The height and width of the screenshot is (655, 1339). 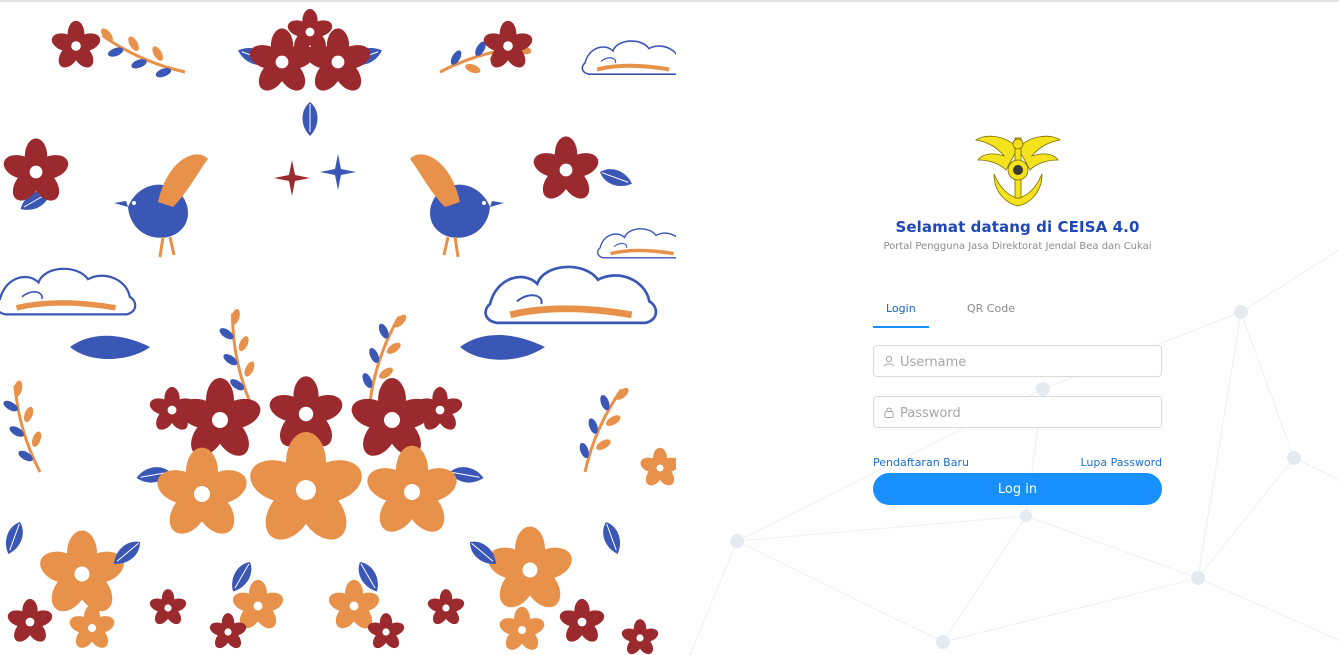 I want to click on active-tab-indicator, so click(x=901, y=327).